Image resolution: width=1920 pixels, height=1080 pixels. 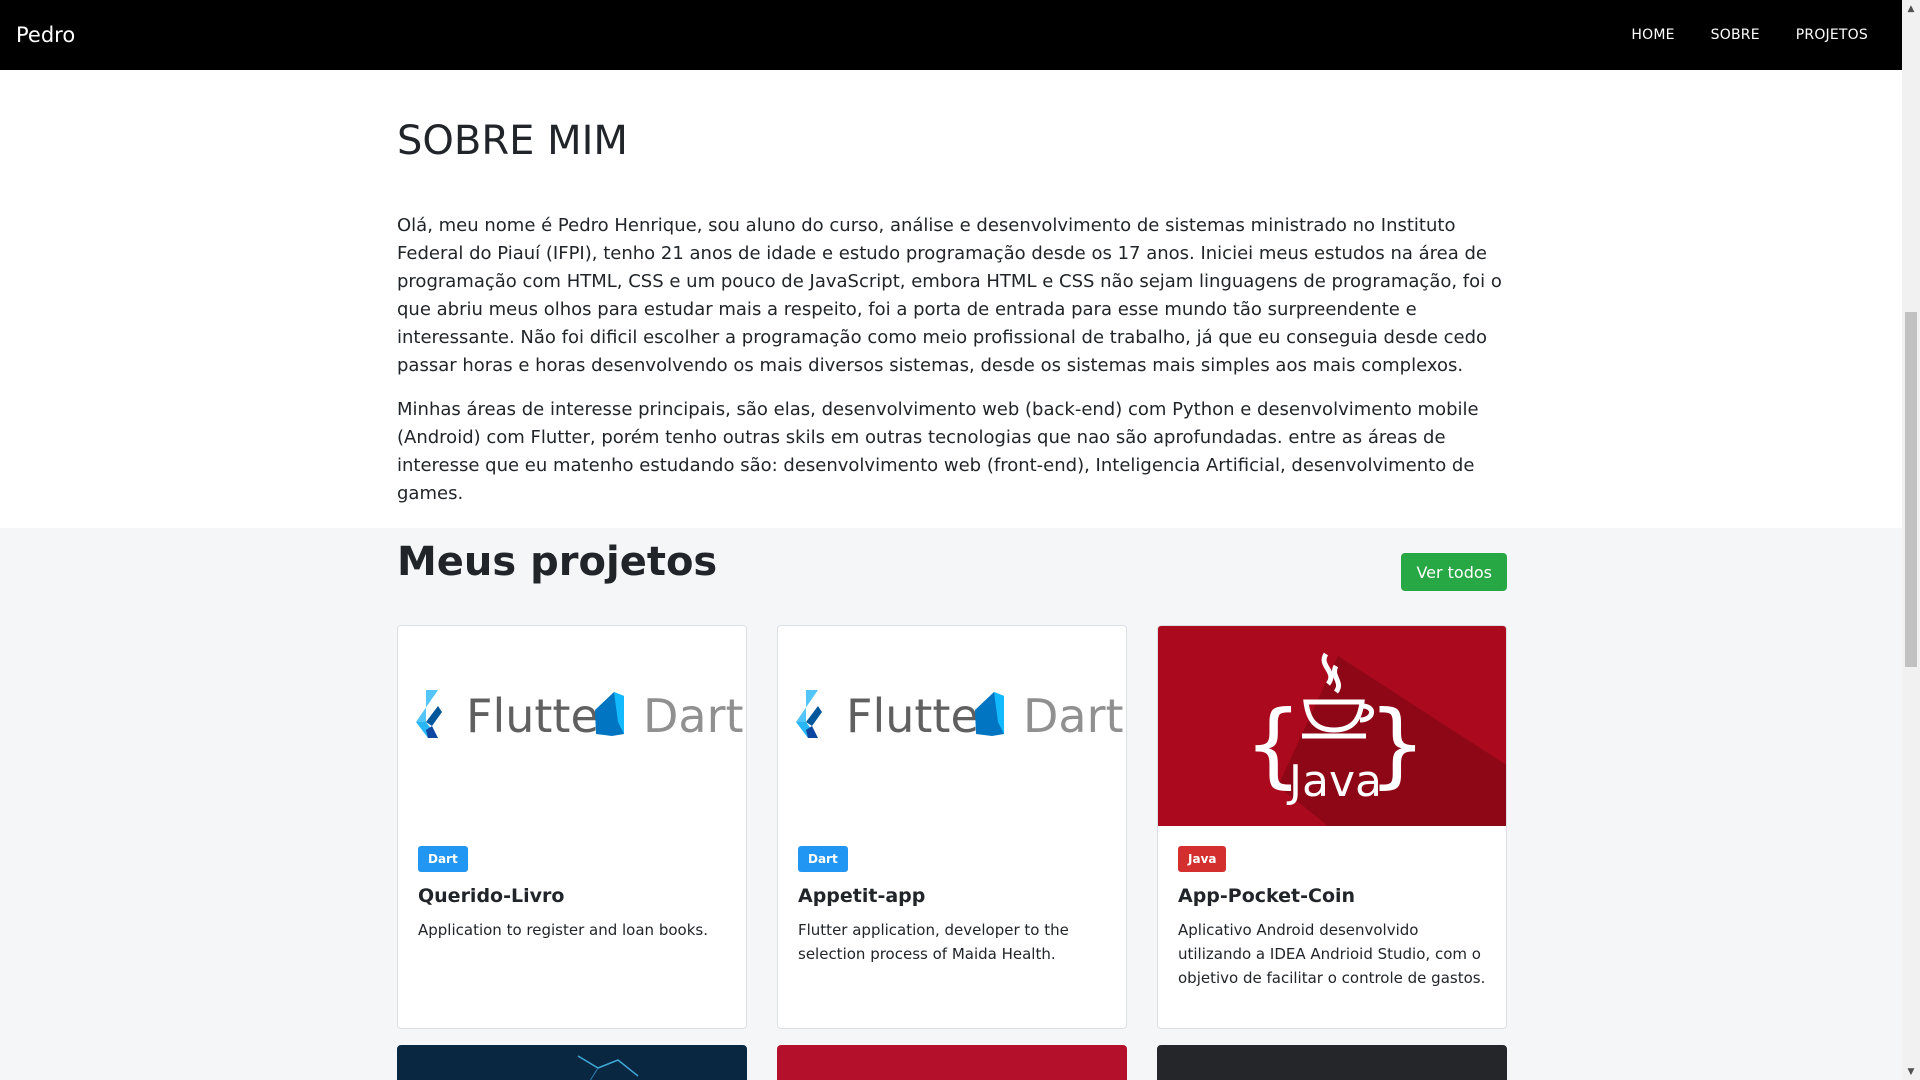 What do you see at coordinates (563, 930) in the screenshot?
I see `card-description: Application to register and loan books.` at bounding box center [563, 930].